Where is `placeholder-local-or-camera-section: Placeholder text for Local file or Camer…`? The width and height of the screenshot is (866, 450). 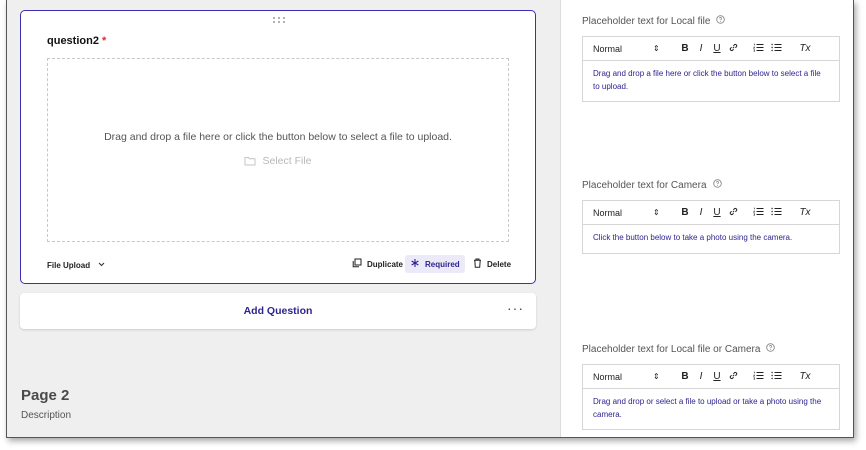 placeholder-local-or-camera-section: Placeholder text for Local file or Camer… is located at coordinates (711, 386).